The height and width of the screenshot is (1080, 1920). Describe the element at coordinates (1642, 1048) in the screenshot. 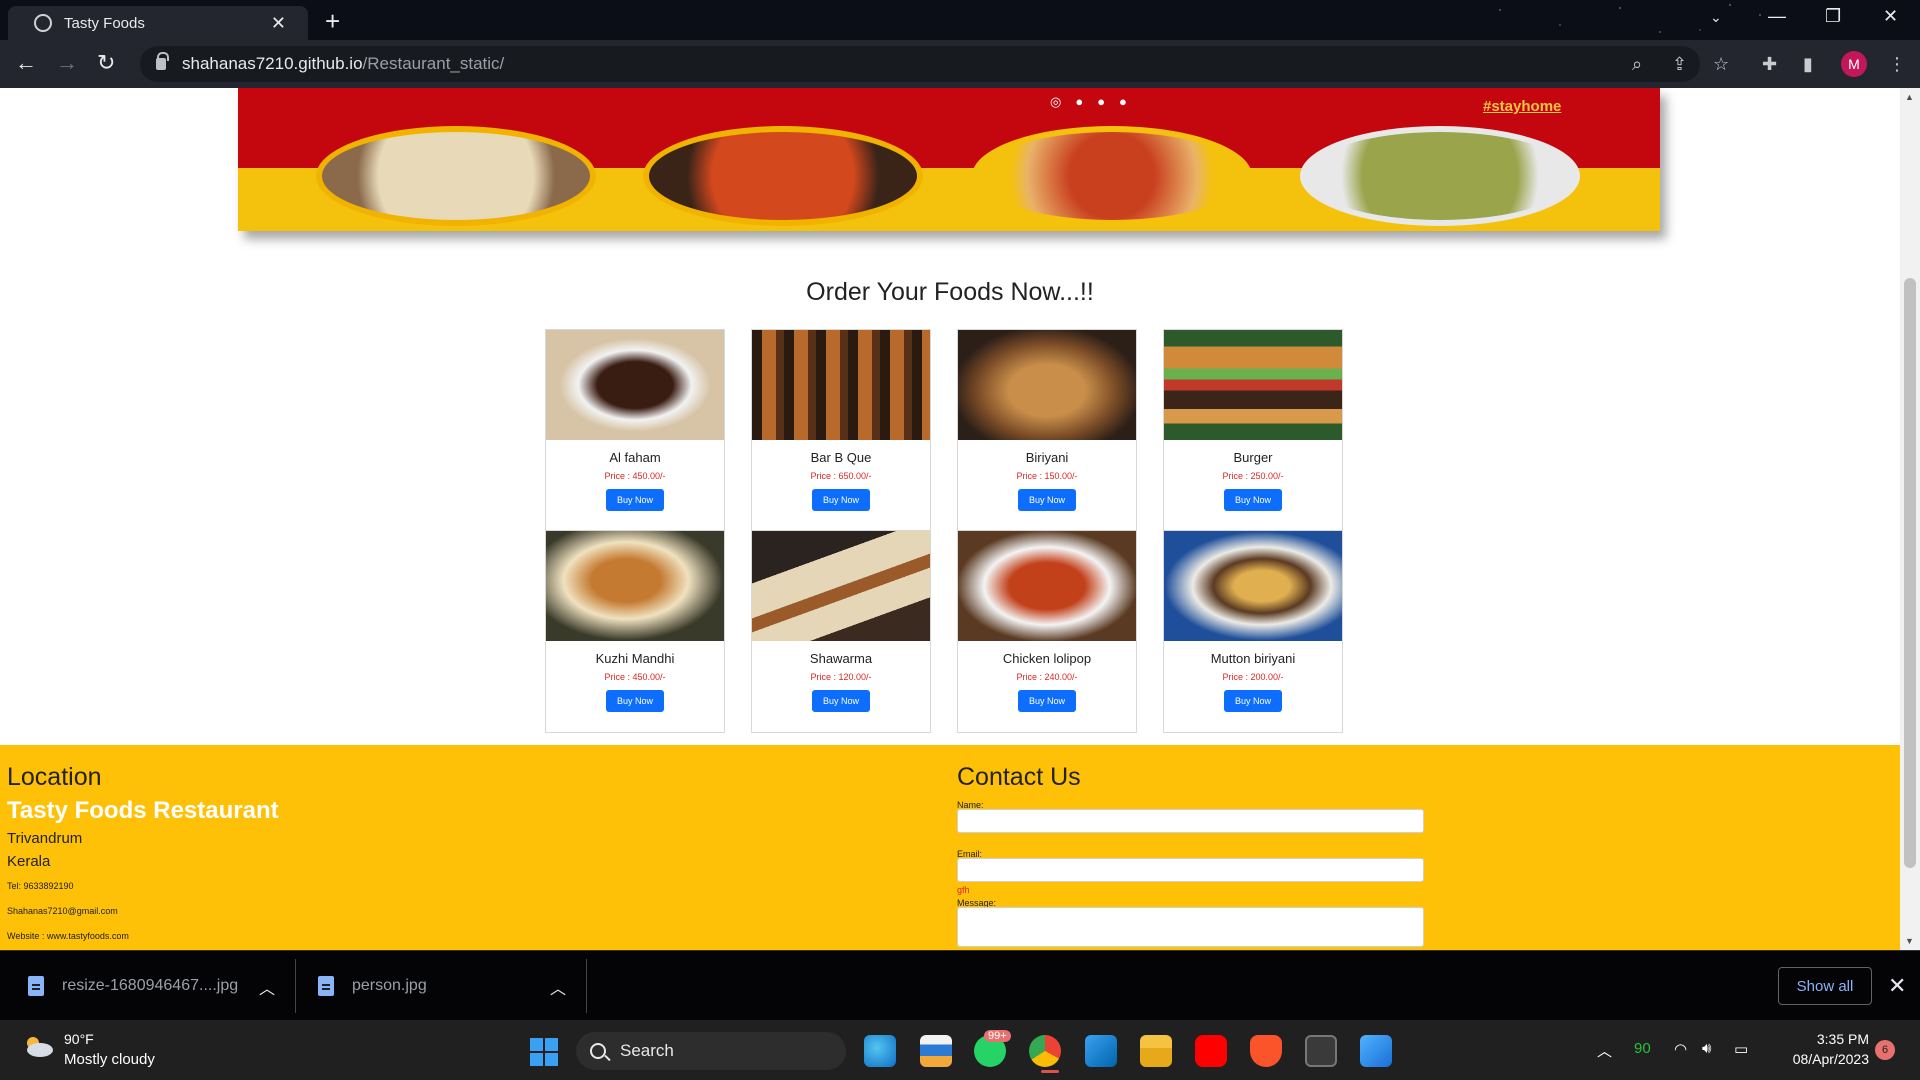

I see `battery-level-text: 90` at that location.